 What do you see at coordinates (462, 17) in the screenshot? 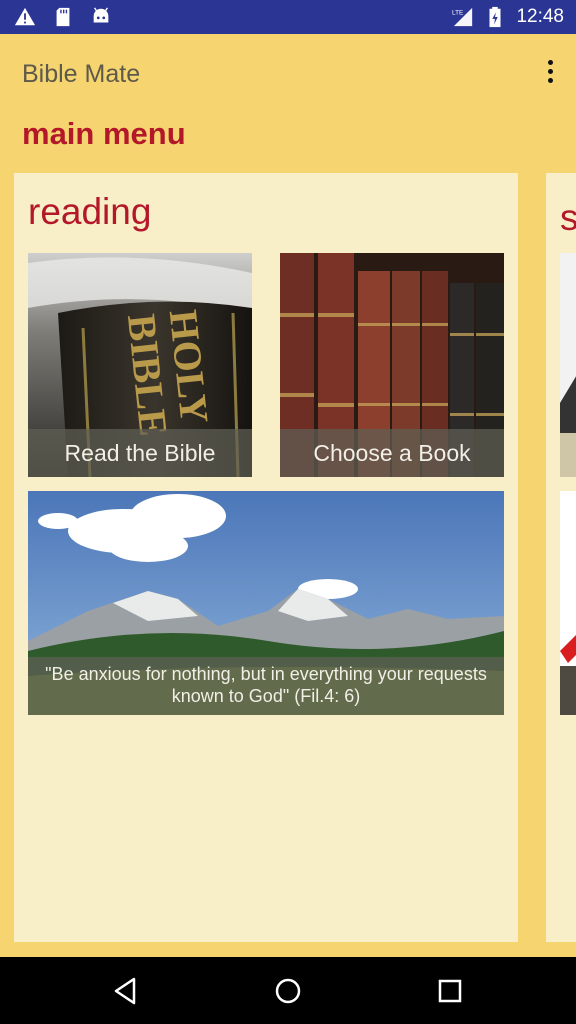
I see `lte-signal-icon: LTE` at bounding box center [462, 17].